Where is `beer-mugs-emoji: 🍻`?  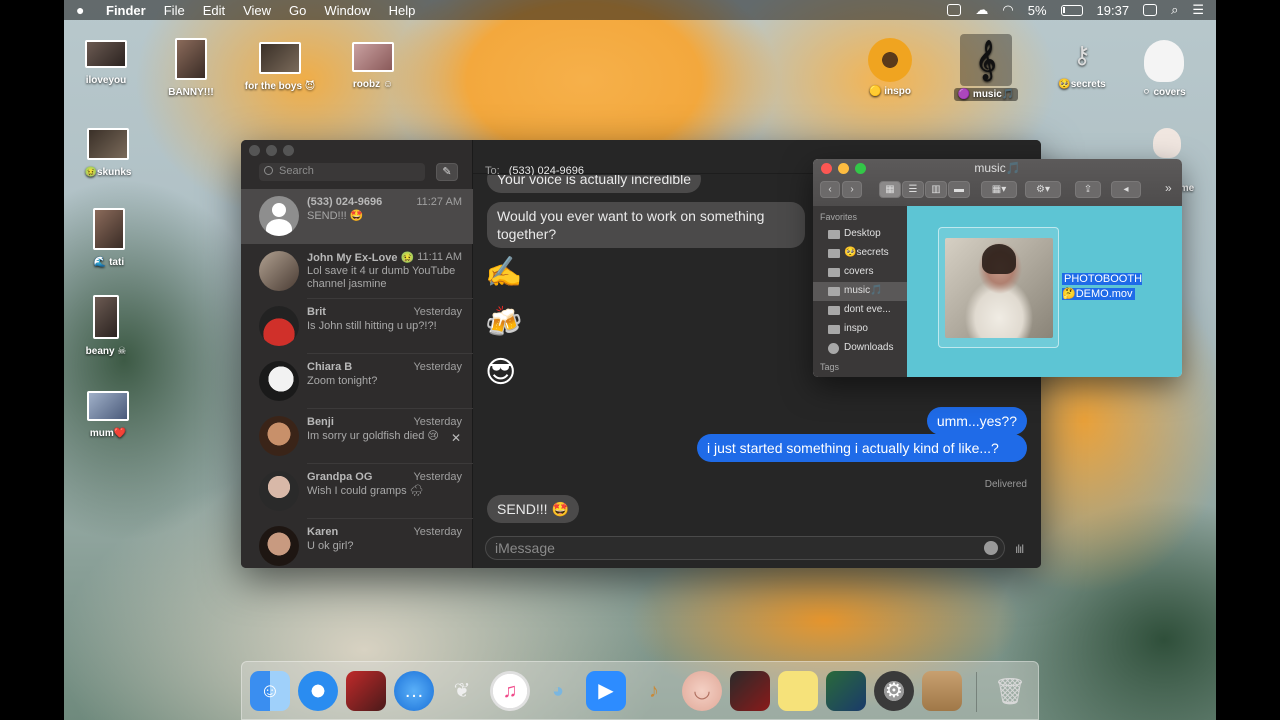 beer-mugs-emoji: 🍻 is located at coordinates (503, 322).